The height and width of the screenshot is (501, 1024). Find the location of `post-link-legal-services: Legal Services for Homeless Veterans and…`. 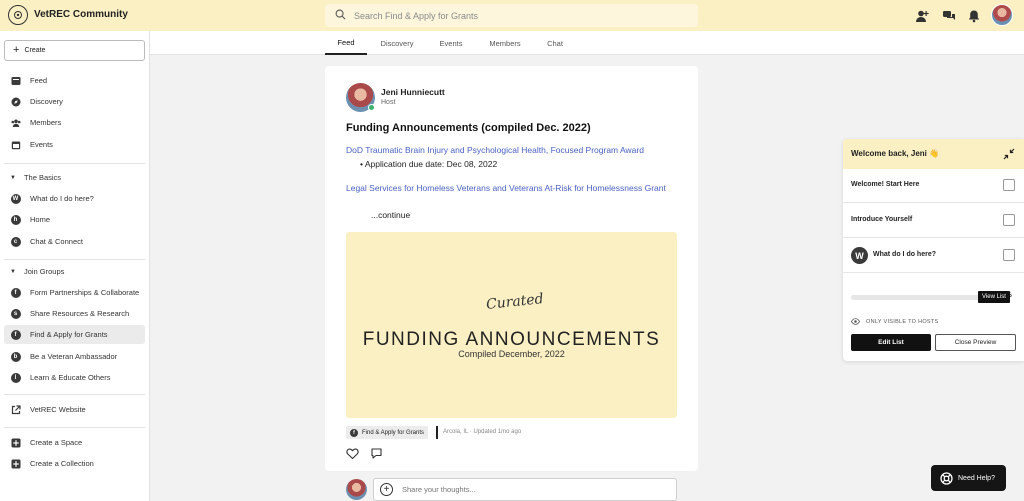

post-link-legal-services: Legal Services for Homeless Veterans and… is located at coordinates (506, 188).